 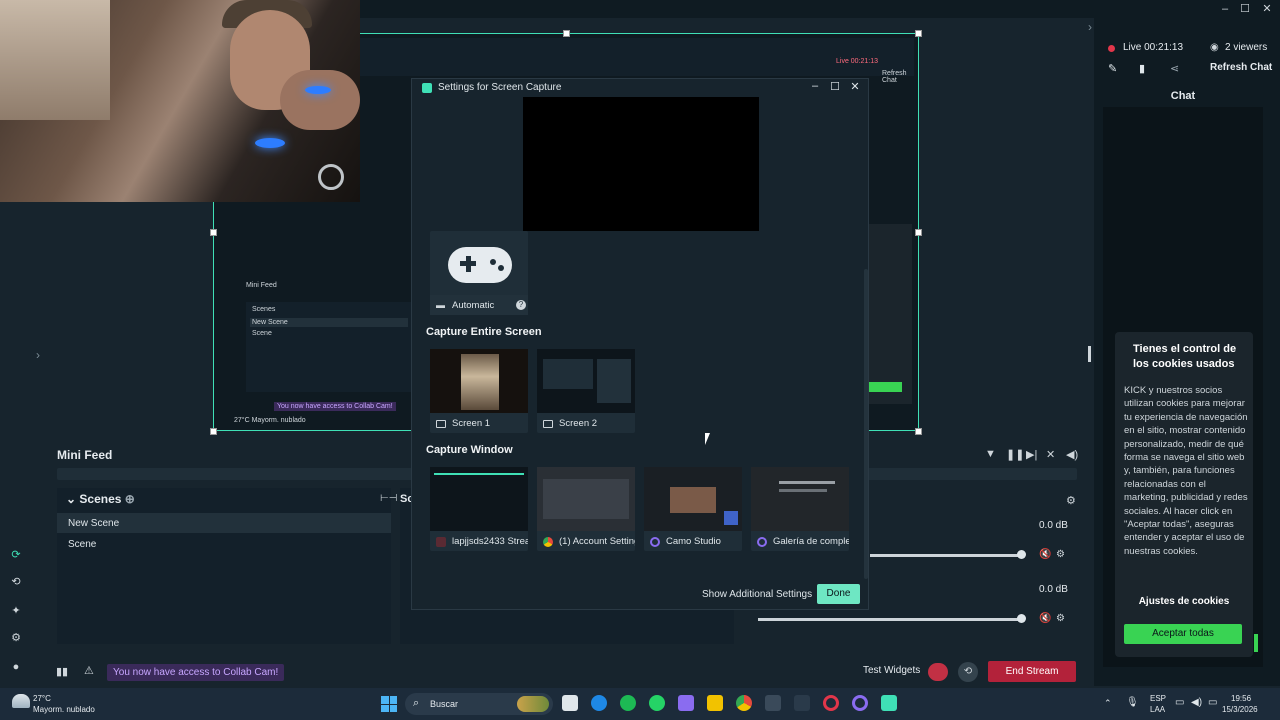 What do you see at coordinates (1212, 702) in the screenshot?
I see `battery-icon: ▭` at bounding box center [1212, 702].